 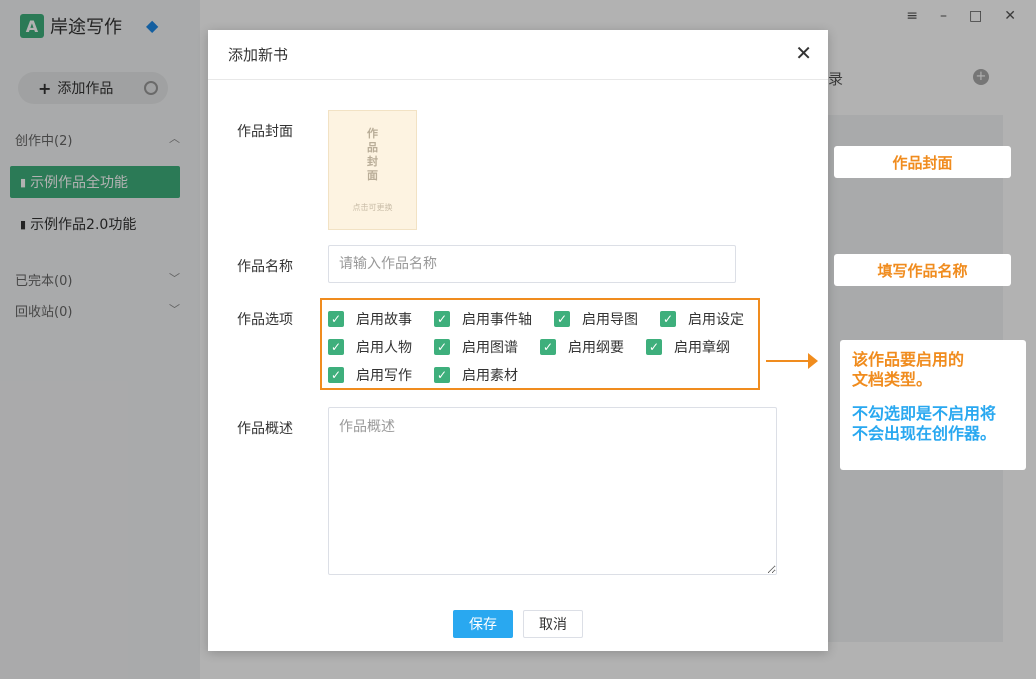 I want to click on annotation-options: 该作品要启用的 文档类型。 不勾选即是不启用将 不会出现在创作器。, so click(x=933, y=405).